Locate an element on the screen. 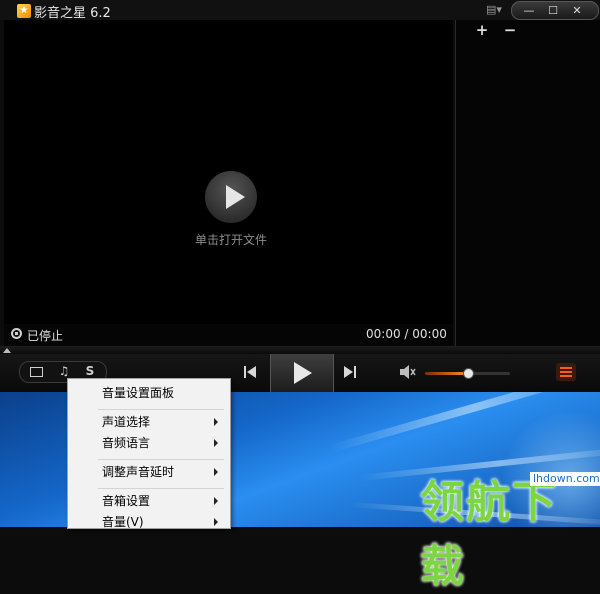 The height and width of the screenshot is (594, 600). menu-item-label: 音量(V) is located at coordinates (123, 522).